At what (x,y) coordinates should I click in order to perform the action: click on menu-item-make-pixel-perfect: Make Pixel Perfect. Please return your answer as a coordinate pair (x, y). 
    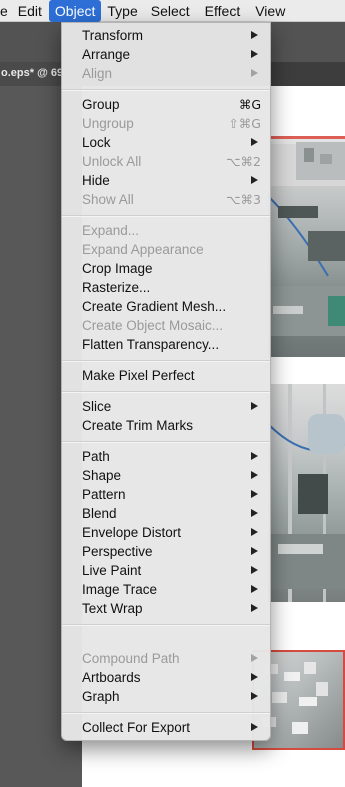
    Looking at the image, I should click on (166, 375).